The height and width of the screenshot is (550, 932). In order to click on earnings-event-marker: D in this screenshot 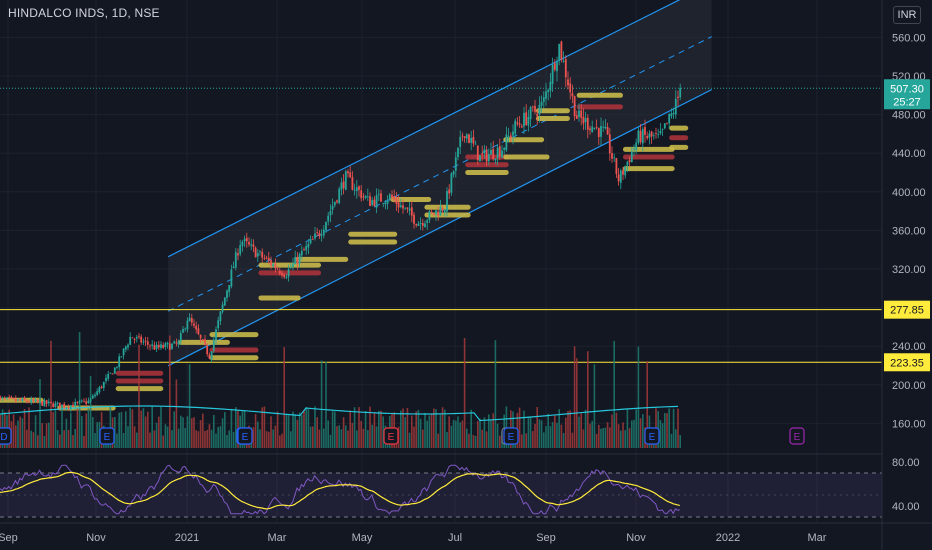, I will do `click(6, 436)`.